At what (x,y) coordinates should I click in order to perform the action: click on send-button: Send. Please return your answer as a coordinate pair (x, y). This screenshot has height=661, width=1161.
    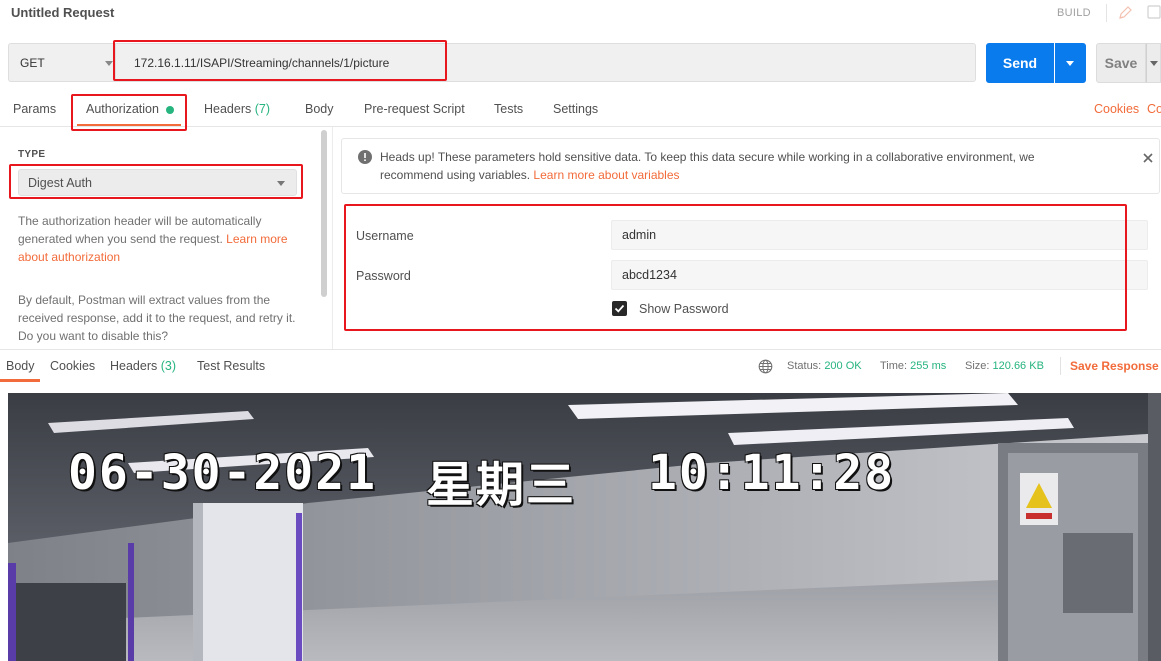
    Looking at the image, I should click on (1020, 63).